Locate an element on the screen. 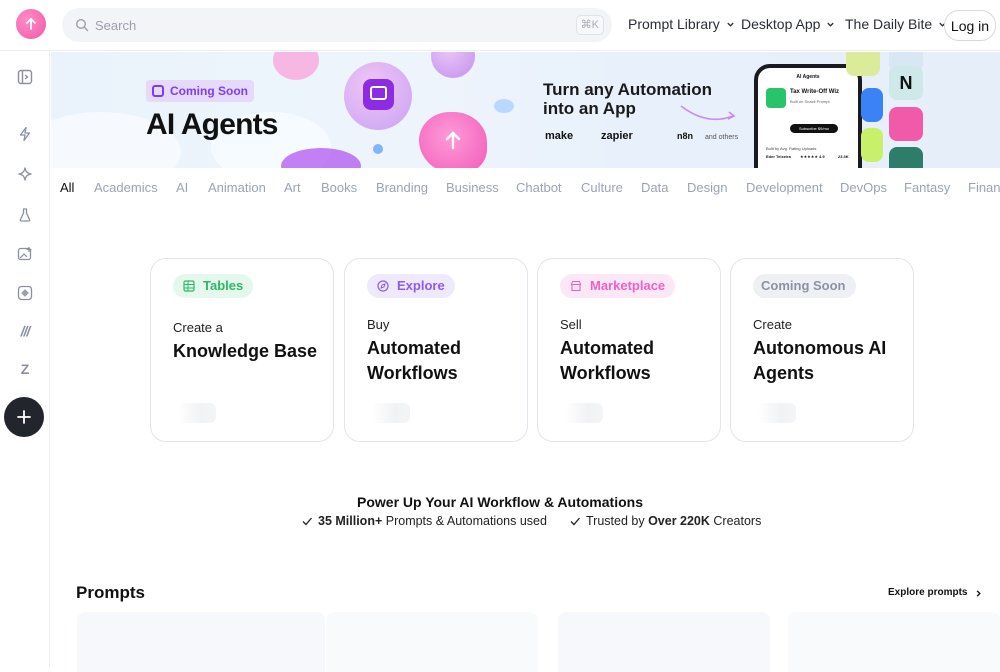  nav-desktop-app: Desktop App is located at coordinates (788, 24).